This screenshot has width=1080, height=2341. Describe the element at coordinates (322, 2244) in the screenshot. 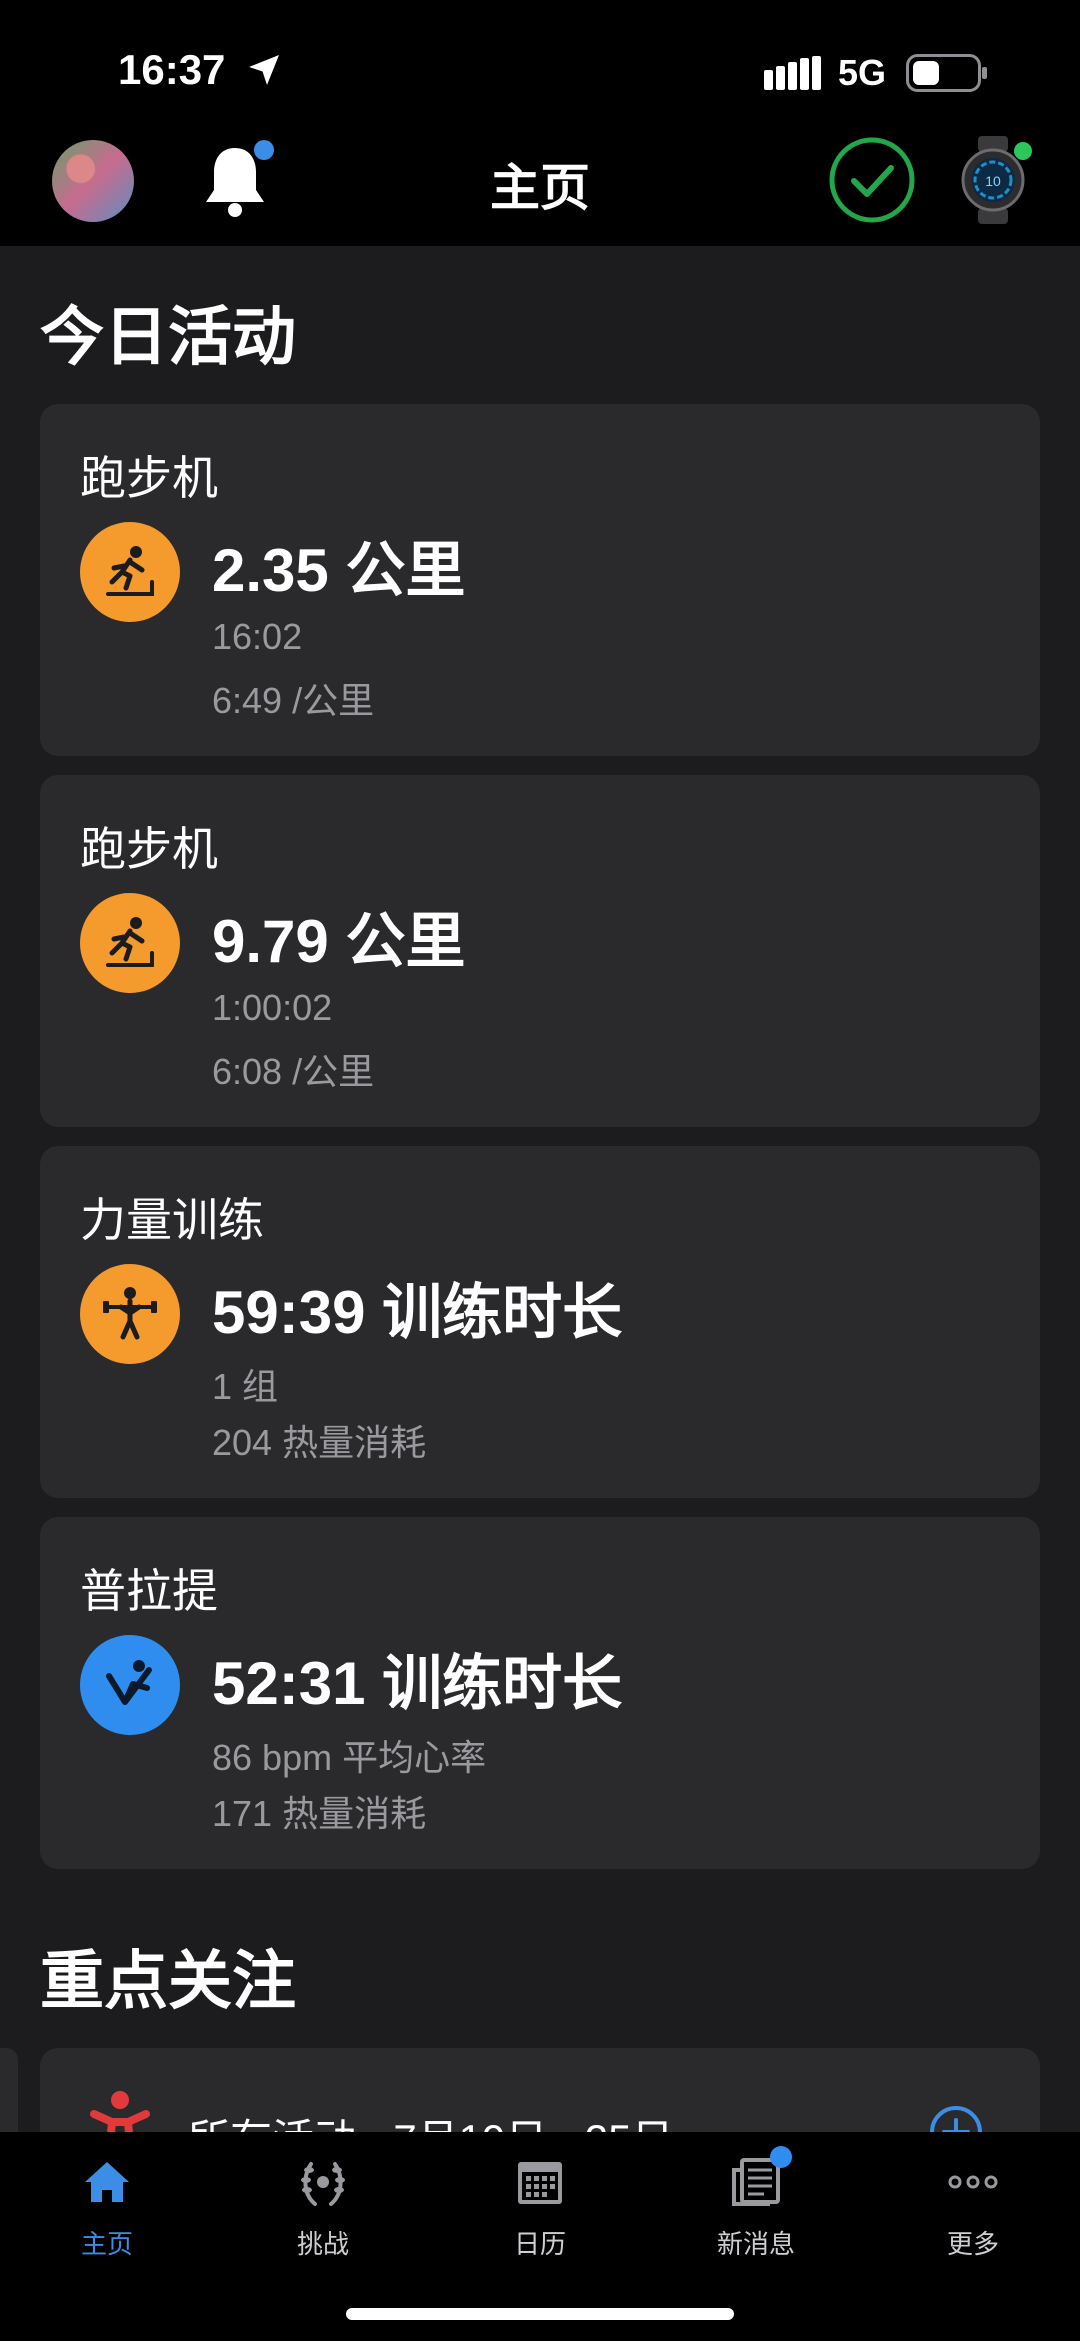

I see `tab-label: 挑战` at that location.